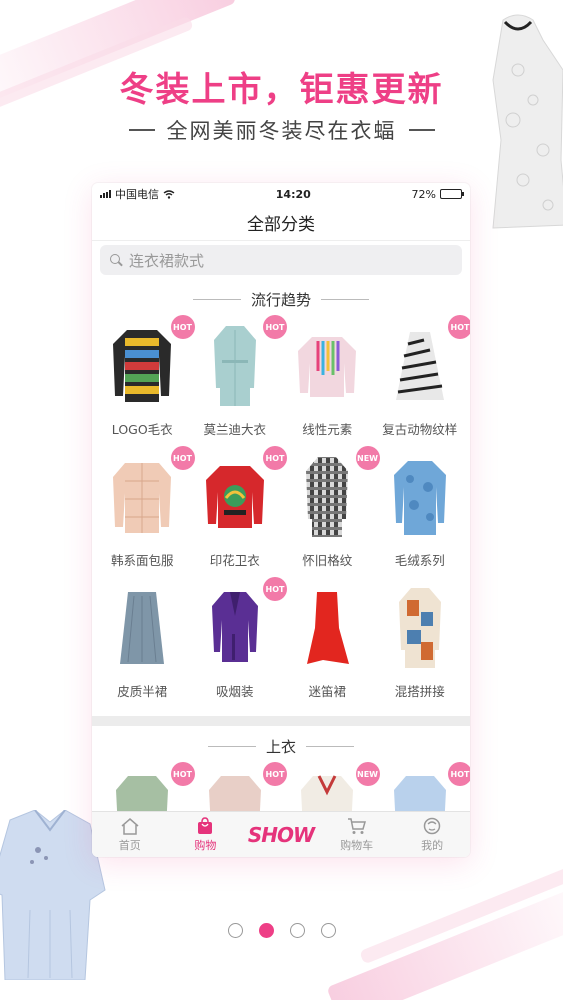 The width and height of the screenshot is (563, 1000). Describe the element at coordinates (356, 825) in the screenshot. I see `cart-icon` at that location.